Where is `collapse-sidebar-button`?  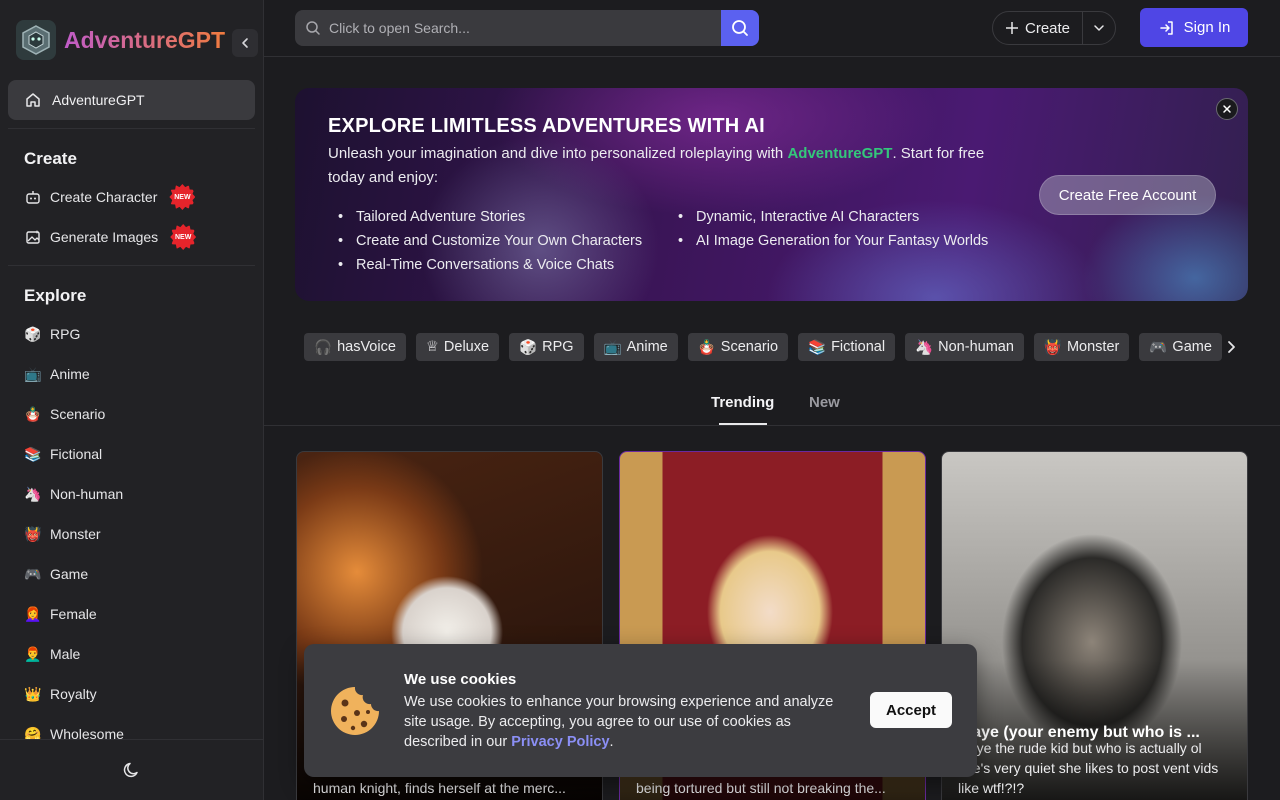
collapse-sidebar-button is located at coordinates (245, 43).